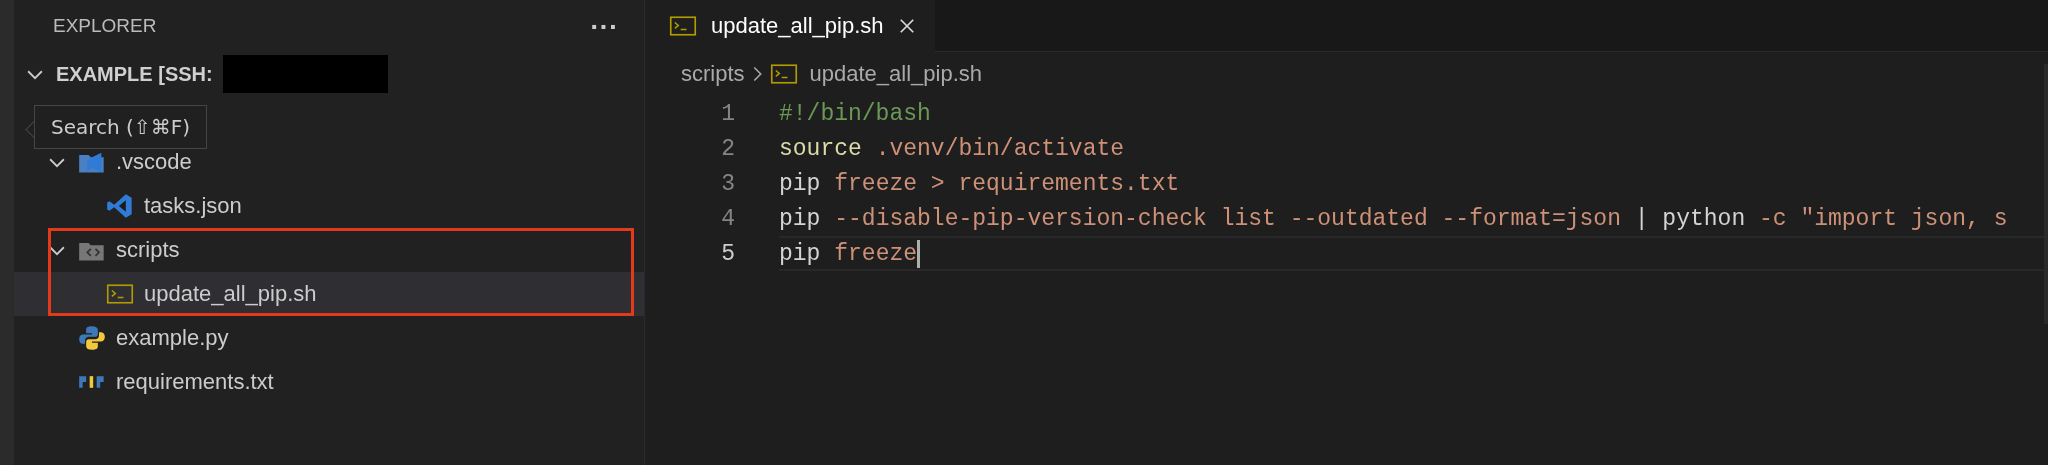 The image size is (2048, 465). Describe the element at coordinates (329, 206) in the screenshot. I see `tree-item: tasks.json` at that location.